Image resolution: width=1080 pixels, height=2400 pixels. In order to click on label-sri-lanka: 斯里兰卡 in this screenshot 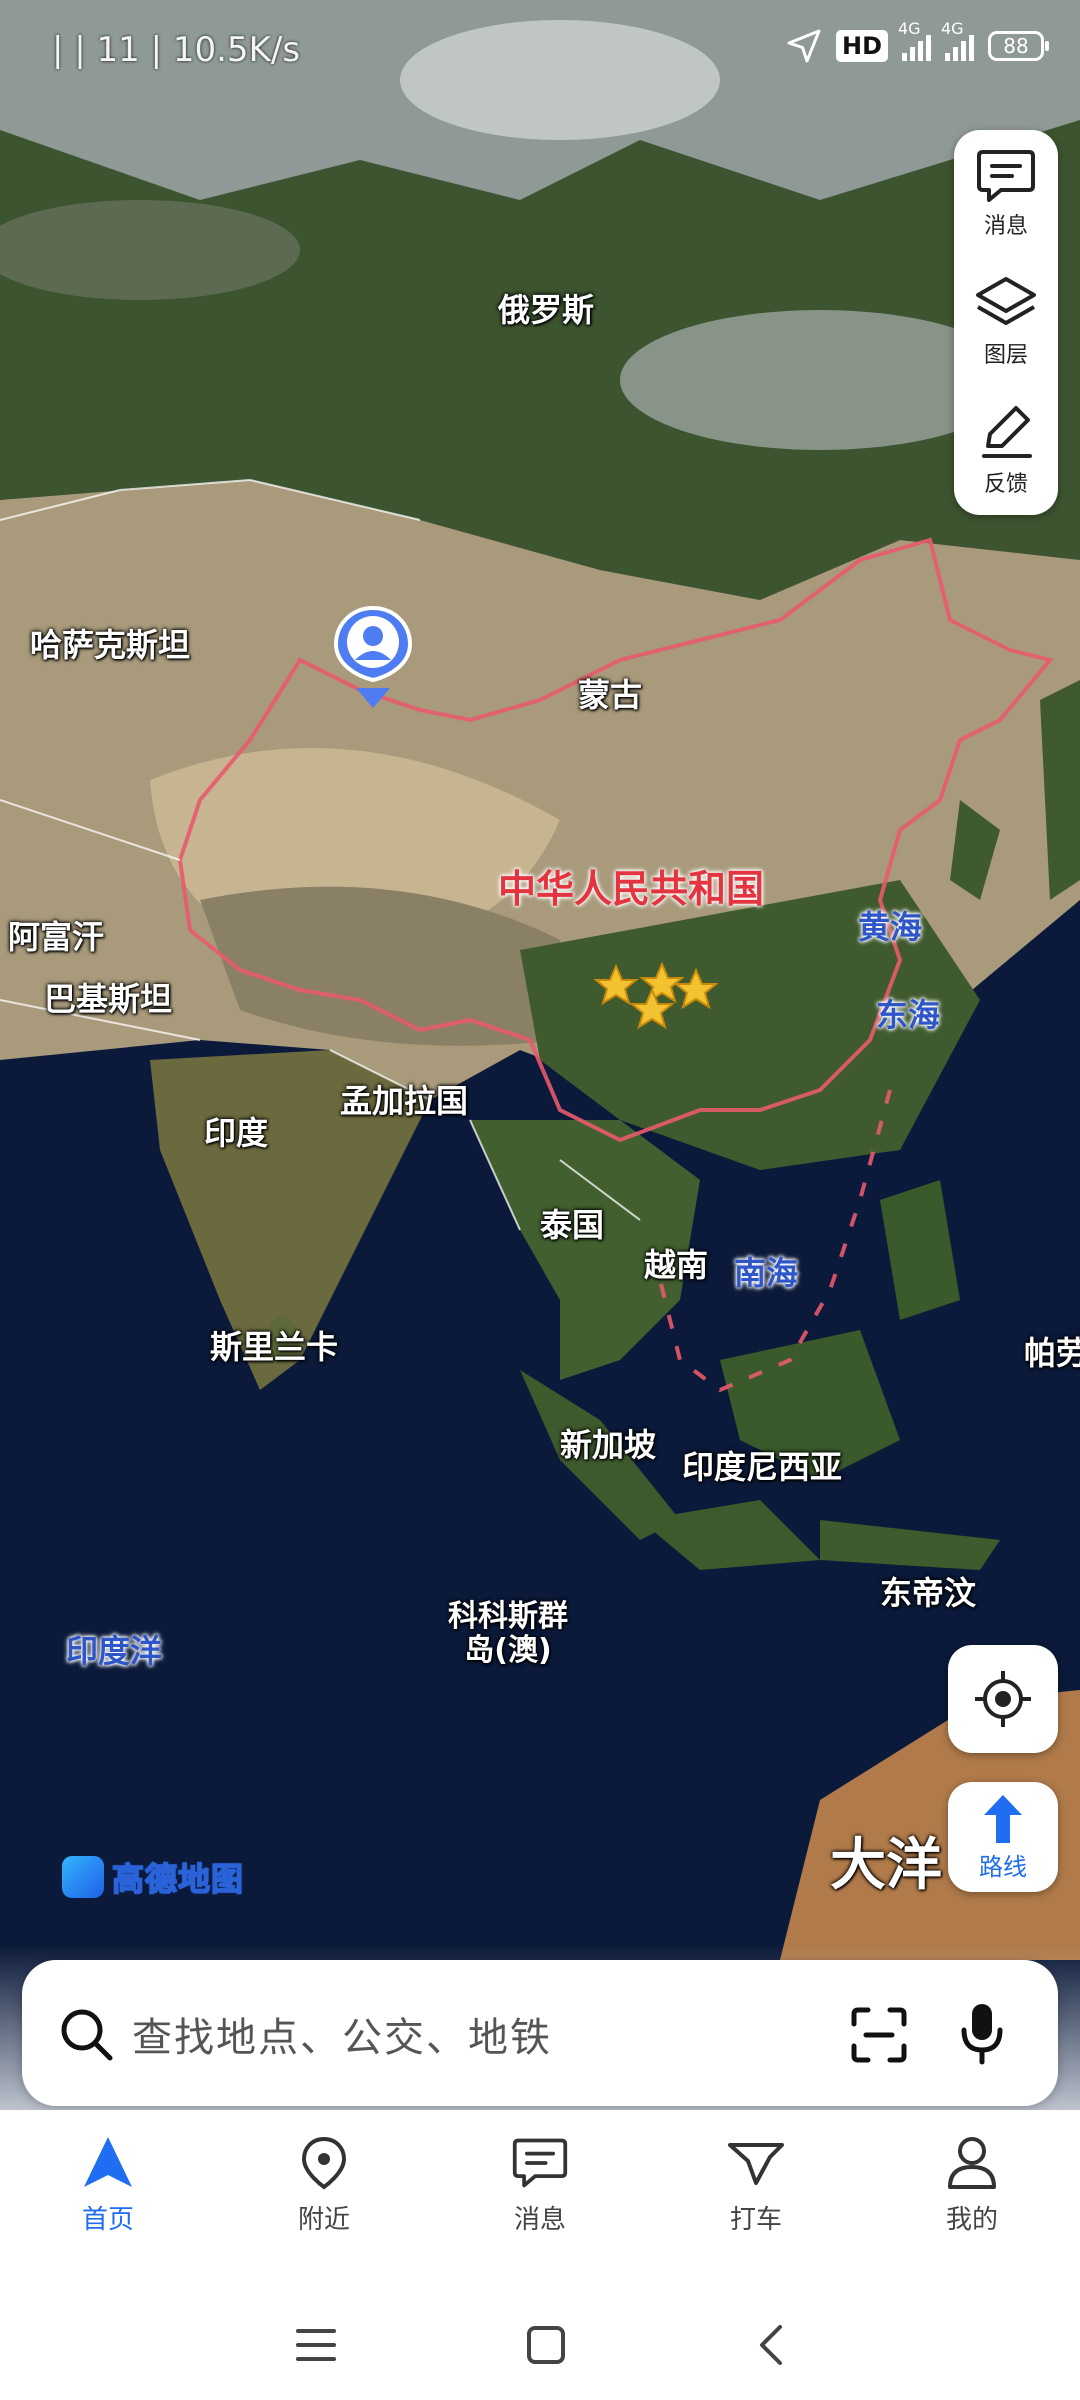, I will do `click(274, 1347)`.